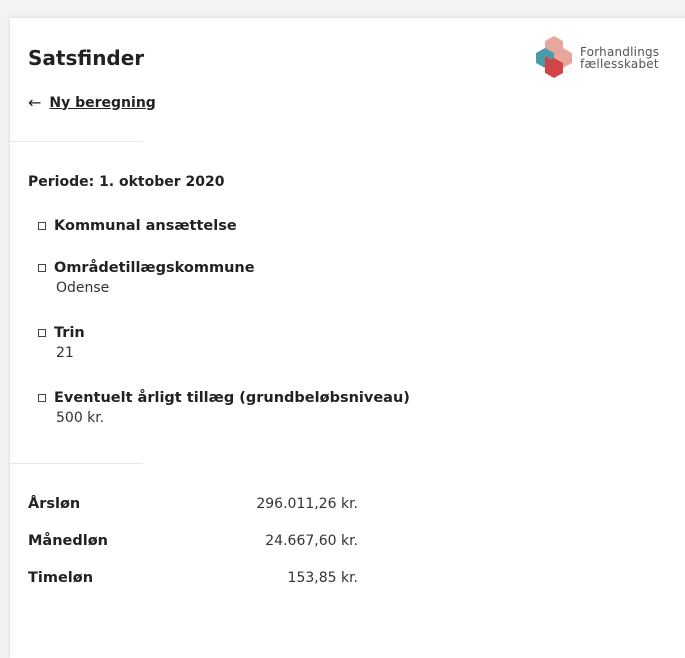 The width and height of the screenshot is (685, 658). Describe the element at coordinates (102, 102) in the screenshot. I see `new-calculation-label: Ny beregning` at that location.